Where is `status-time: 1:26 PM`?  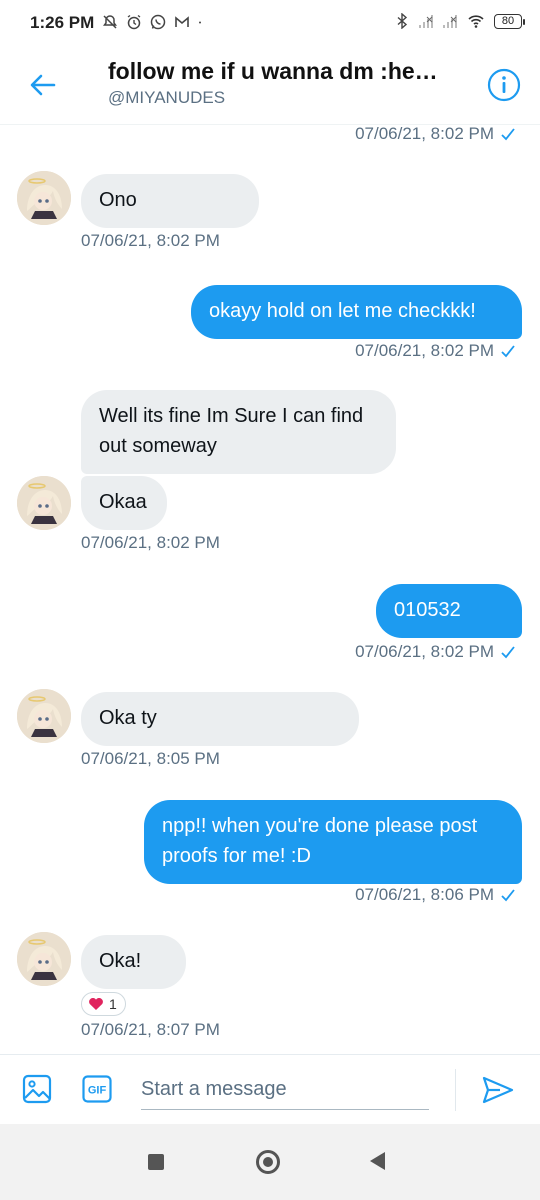 status-time: 1:26 PM is located at coordinates (62, 22).